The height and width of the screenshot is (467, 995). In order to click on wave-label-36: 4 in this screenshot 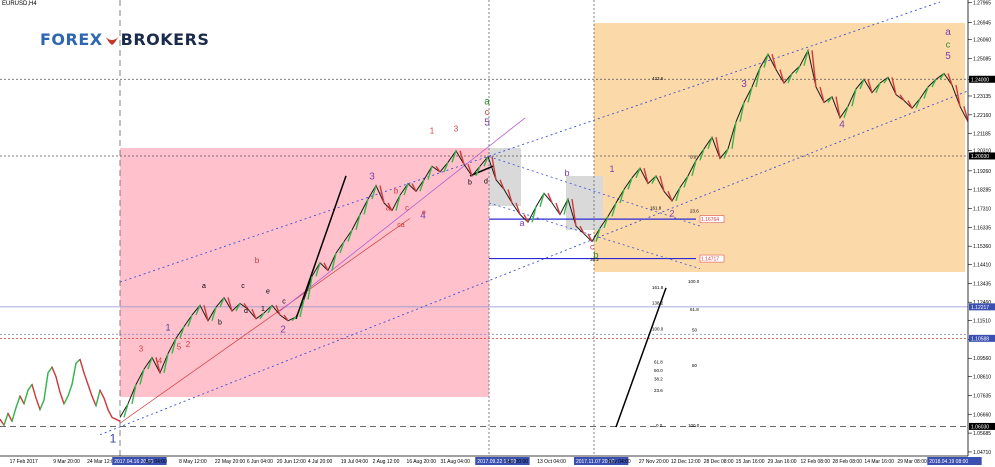, I will do `click(842, 125)`.